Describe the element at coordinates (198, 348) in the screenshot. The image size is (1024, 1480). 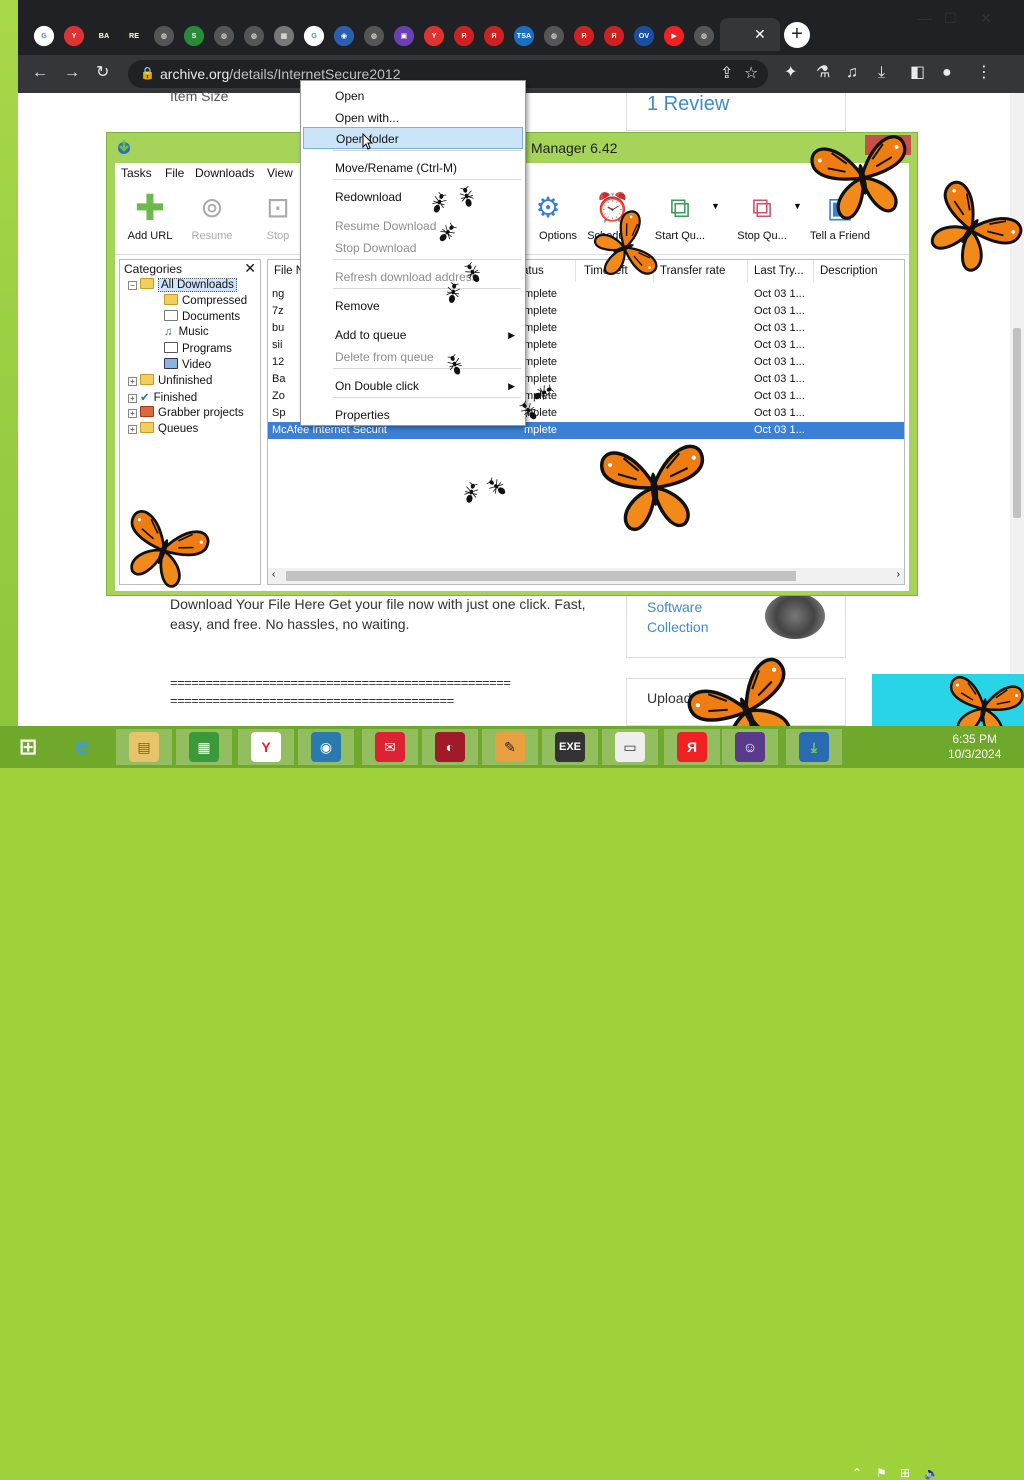
I see `category-programs: Programs` at that location.